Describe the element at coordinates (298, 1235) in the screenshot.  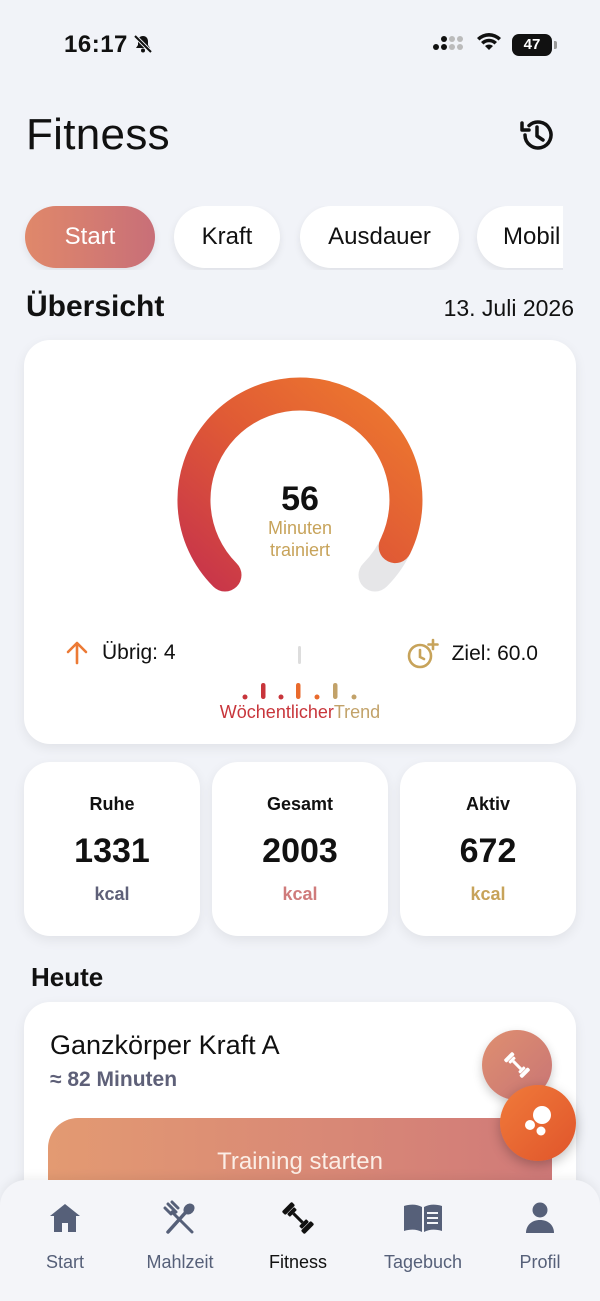
I see `nav-item-fitness: Fitness` at that location.